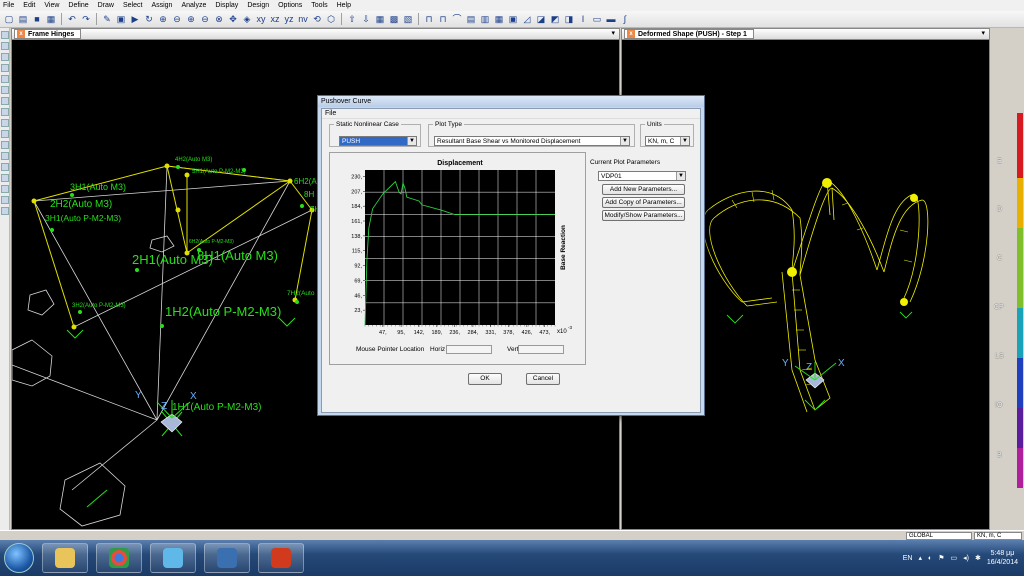 This screenshot has width=1024, height=576. I want to click on chart-icon: ▥, so click(485, 19).